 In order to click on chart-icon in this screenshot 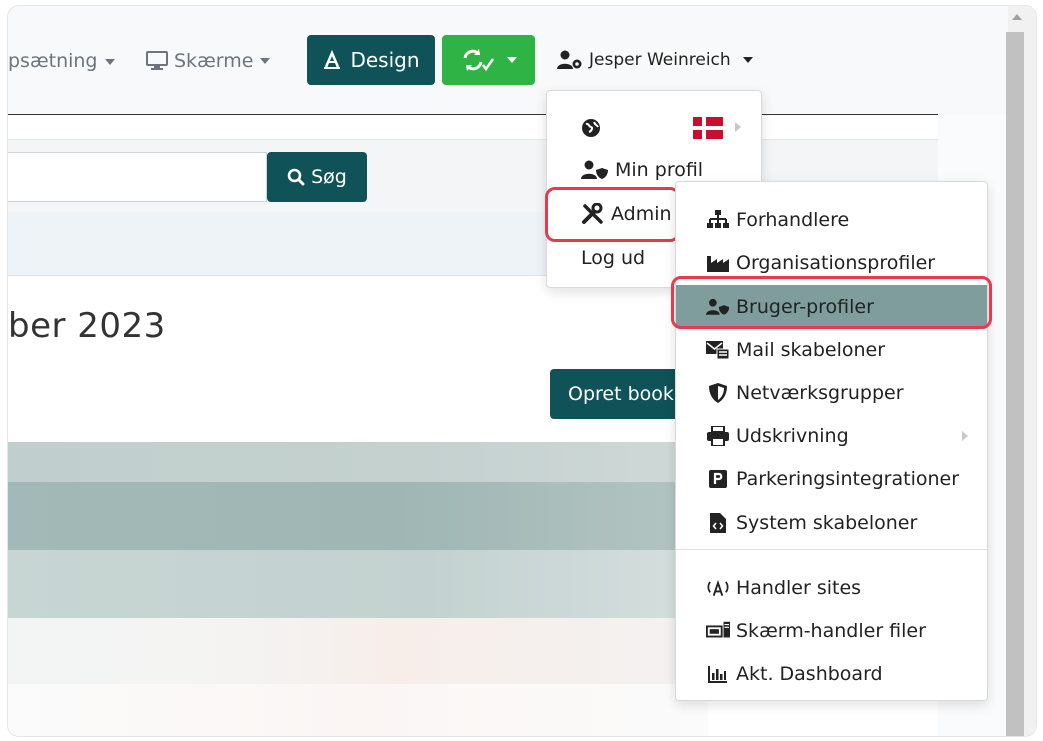, I will do `click(718, 674)`.